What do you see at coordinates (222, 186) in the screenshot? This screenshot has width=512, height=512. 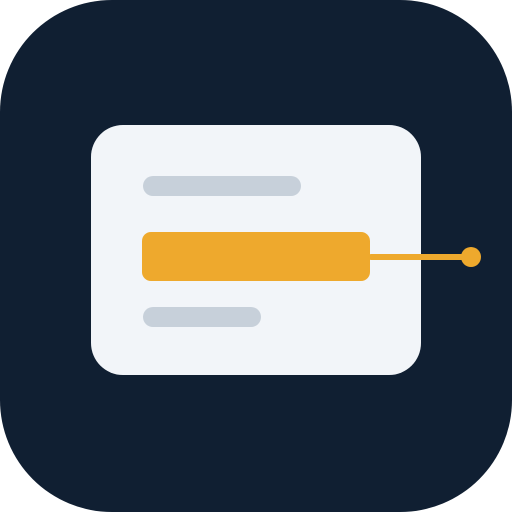 I see `top-text-placeholder` at bounding box center [222, 186].